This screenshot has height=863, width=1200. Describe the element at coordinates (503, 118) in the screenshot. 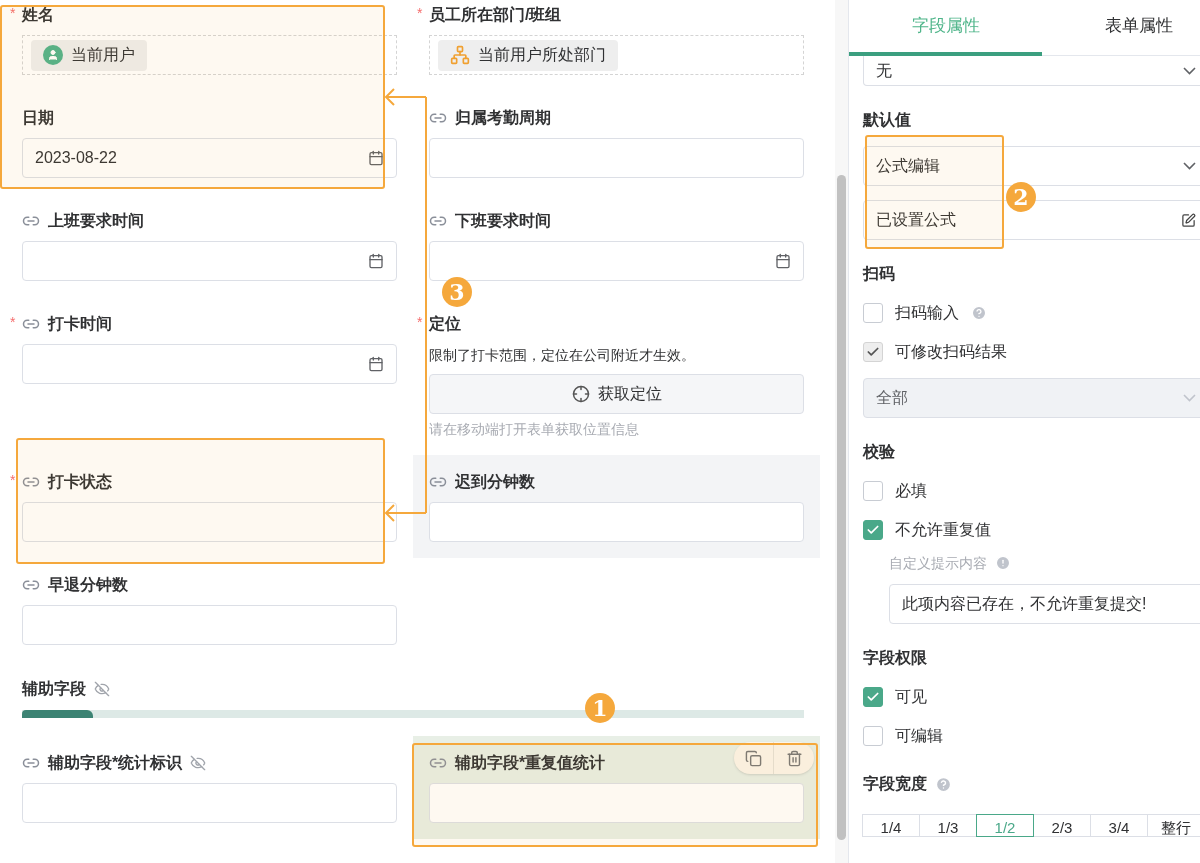

I see `field-label: 归属考勤周期` at that location.